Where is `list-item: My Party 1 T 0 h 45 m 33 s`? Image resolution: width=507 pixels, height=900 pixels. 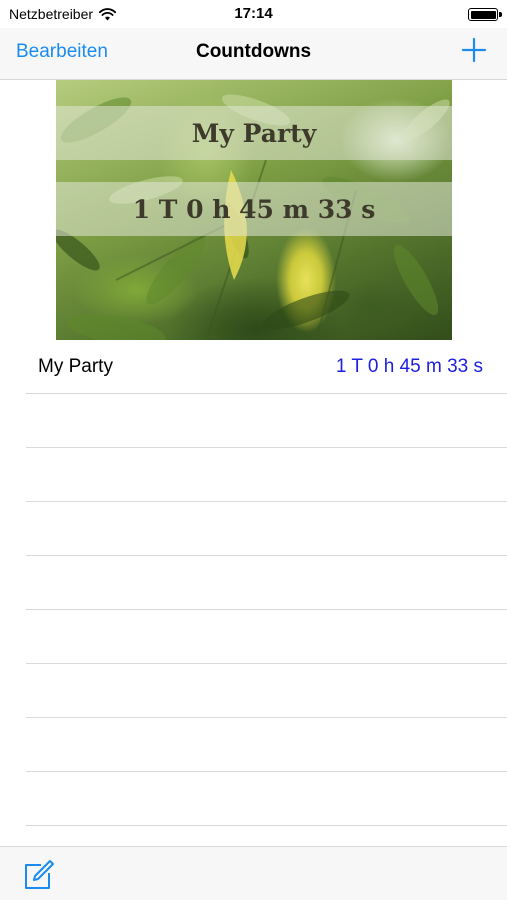
list-item: My Party 1 T 0 h 45 m 33 s is located at coordinates (266, 367).